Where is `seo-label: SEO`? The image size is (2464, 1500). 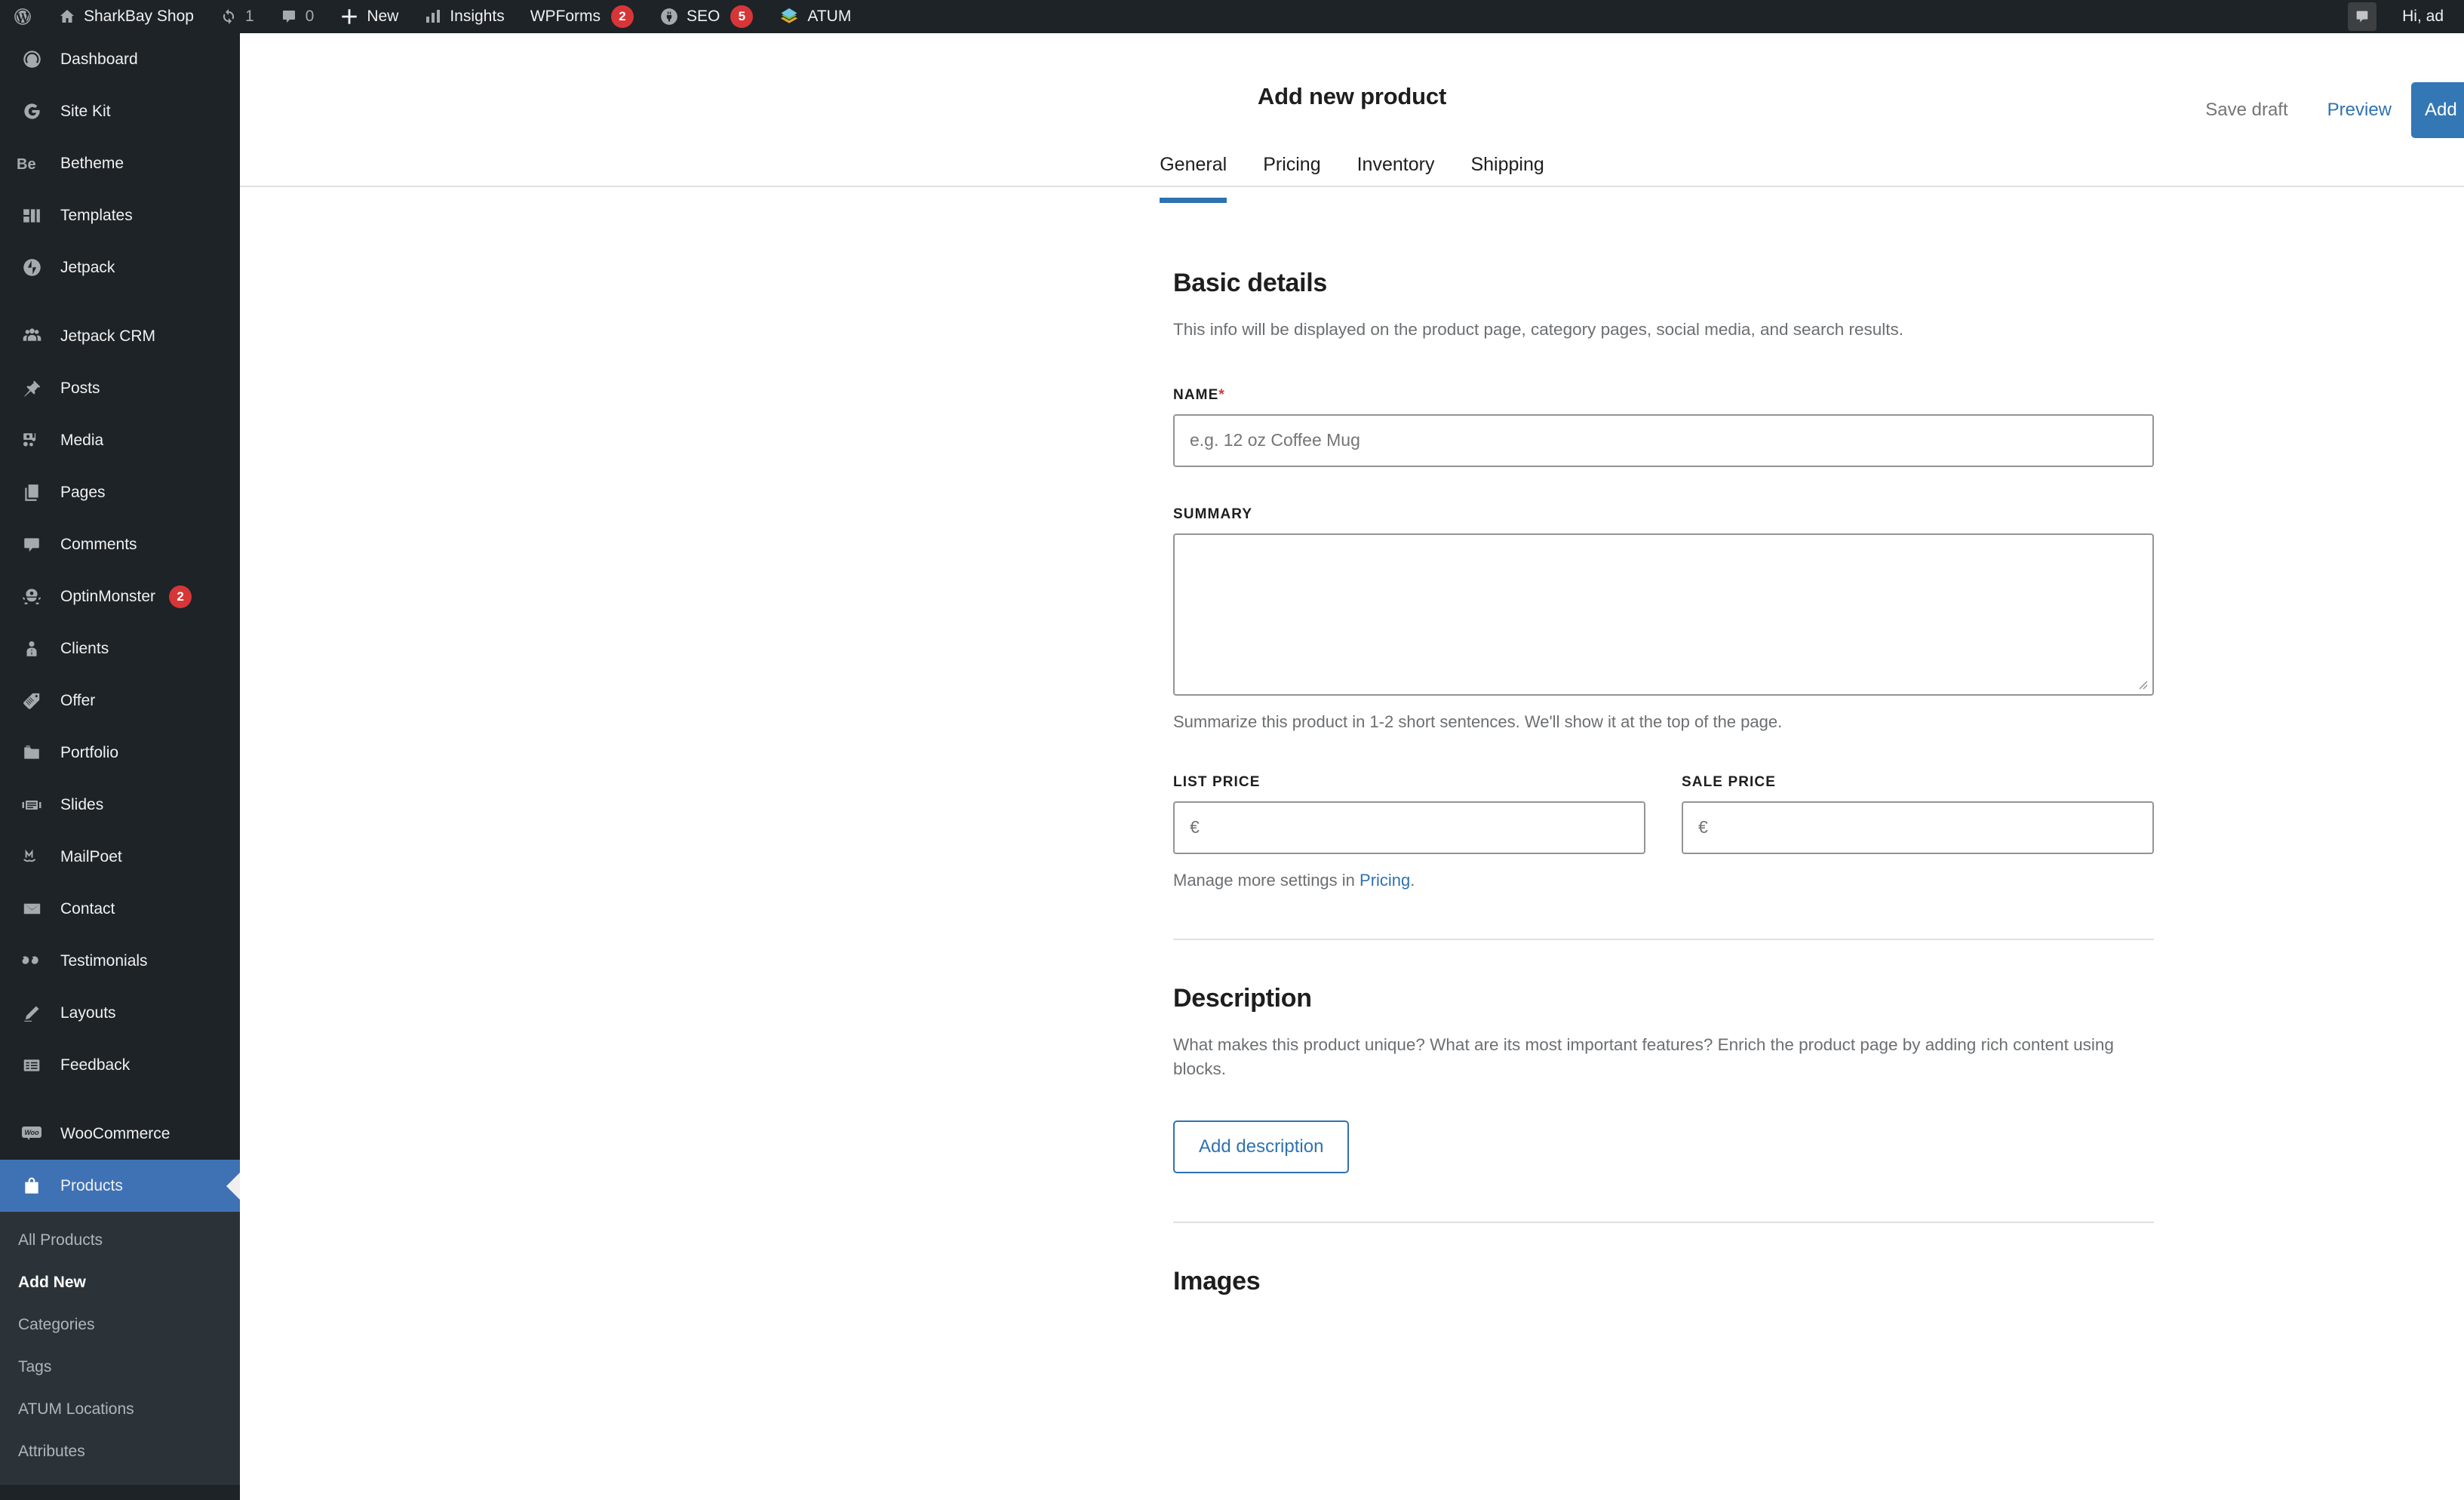 seo-label: SEO is located at coordinates (703, 16).